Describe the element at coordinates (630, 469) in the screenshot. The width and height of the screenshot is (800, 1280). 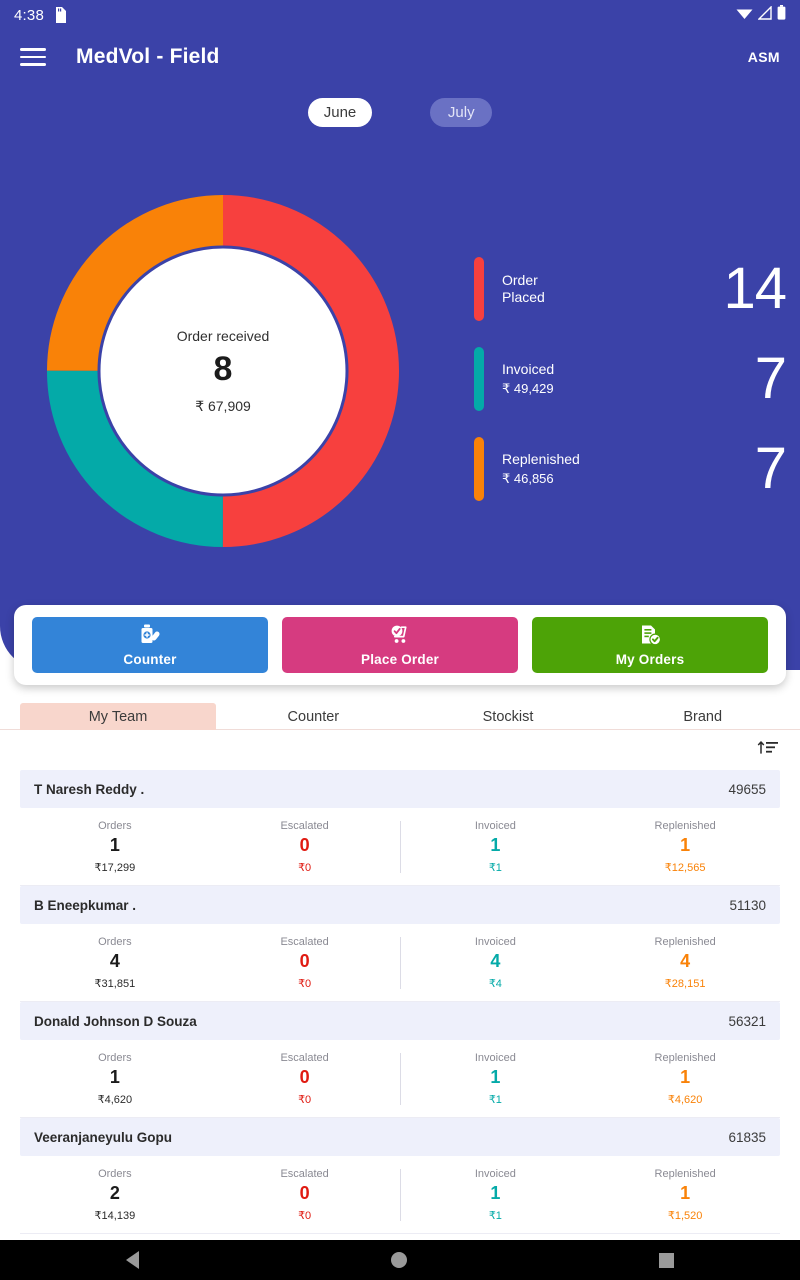
I see `legend-item-replenished: Replenished ₹ 46,856 7` at that location.